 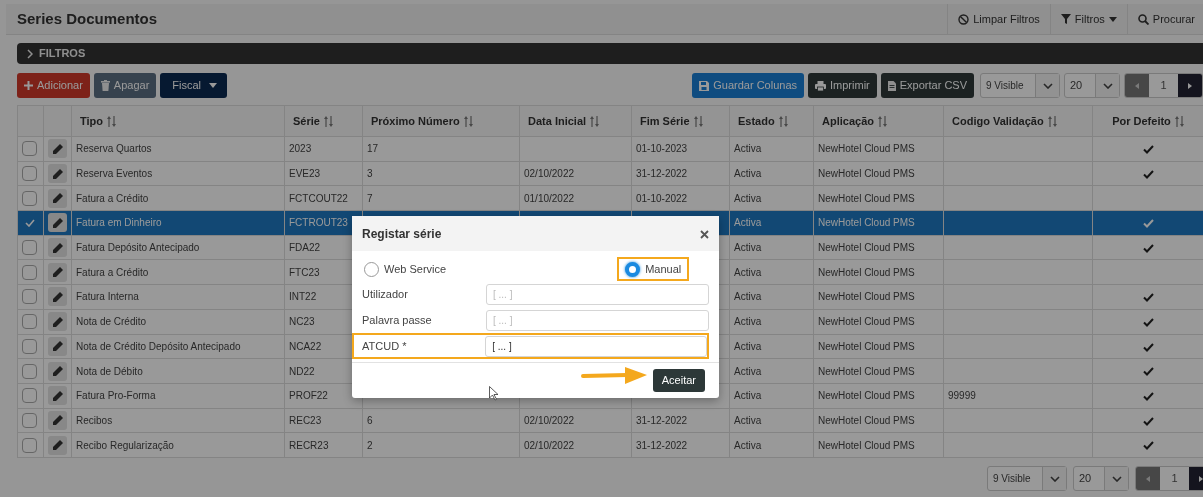 What do you see at coordinates (30, 53) in the screenshot?
I see `chevron-icon` at bounding box center [30, 53].